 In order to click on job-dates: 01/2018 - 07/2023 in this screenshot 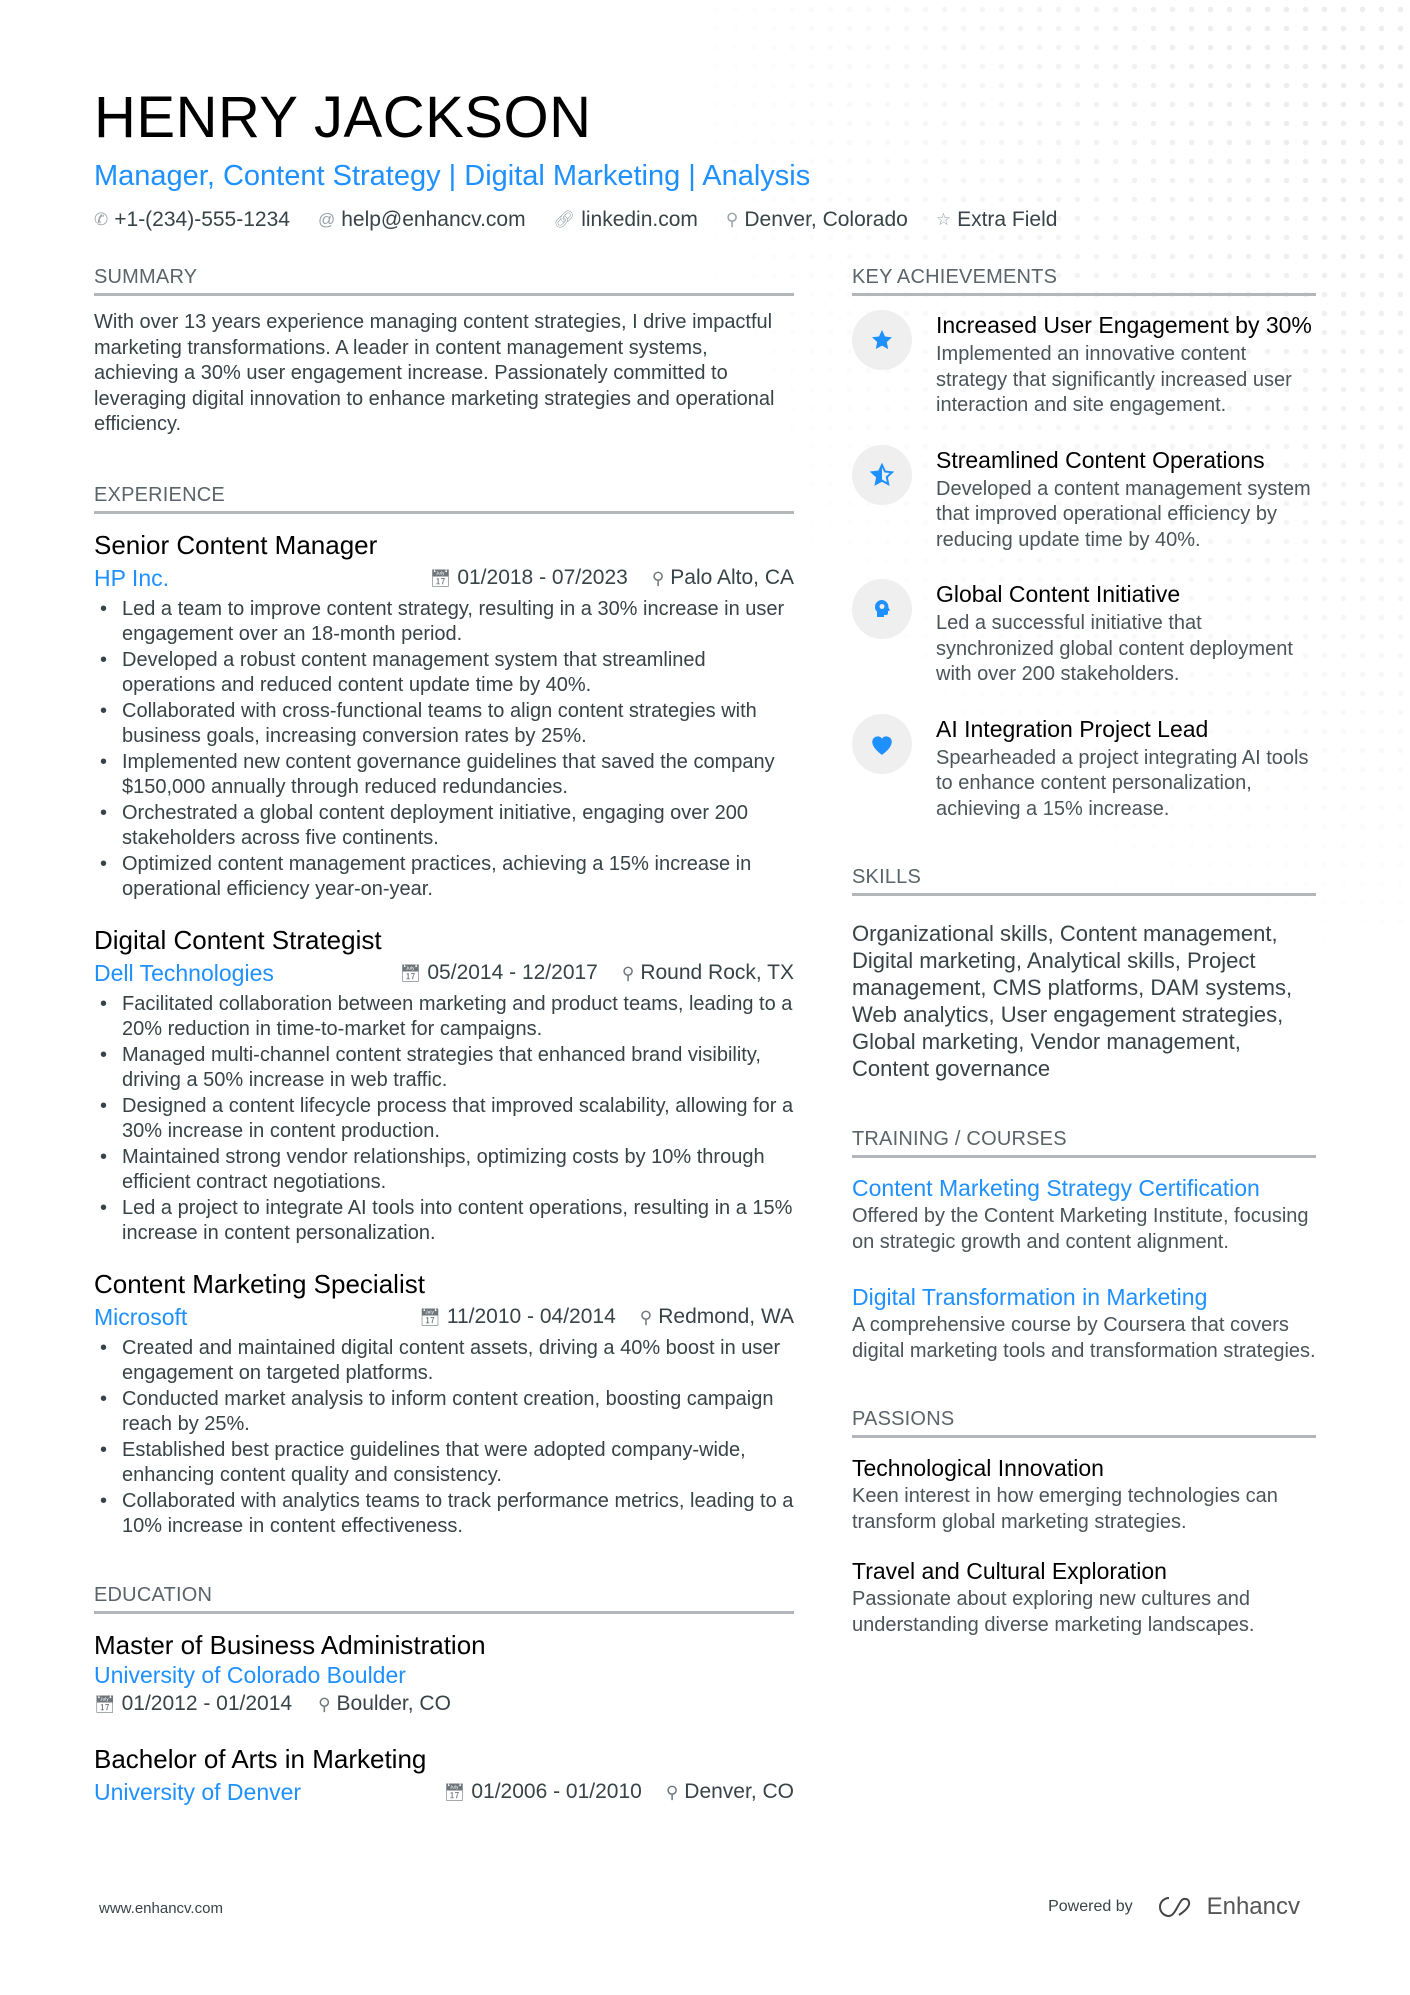, I will do `click(542, 577)`.